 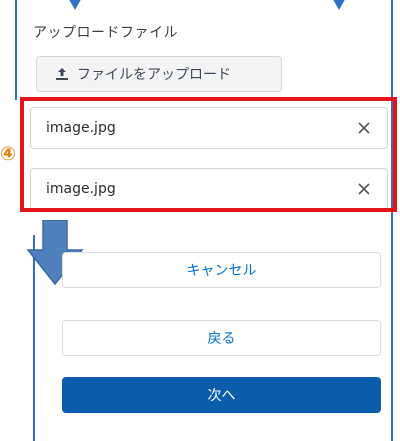 I want to click on step-number-marker: ④, so click(x=8, y=154).